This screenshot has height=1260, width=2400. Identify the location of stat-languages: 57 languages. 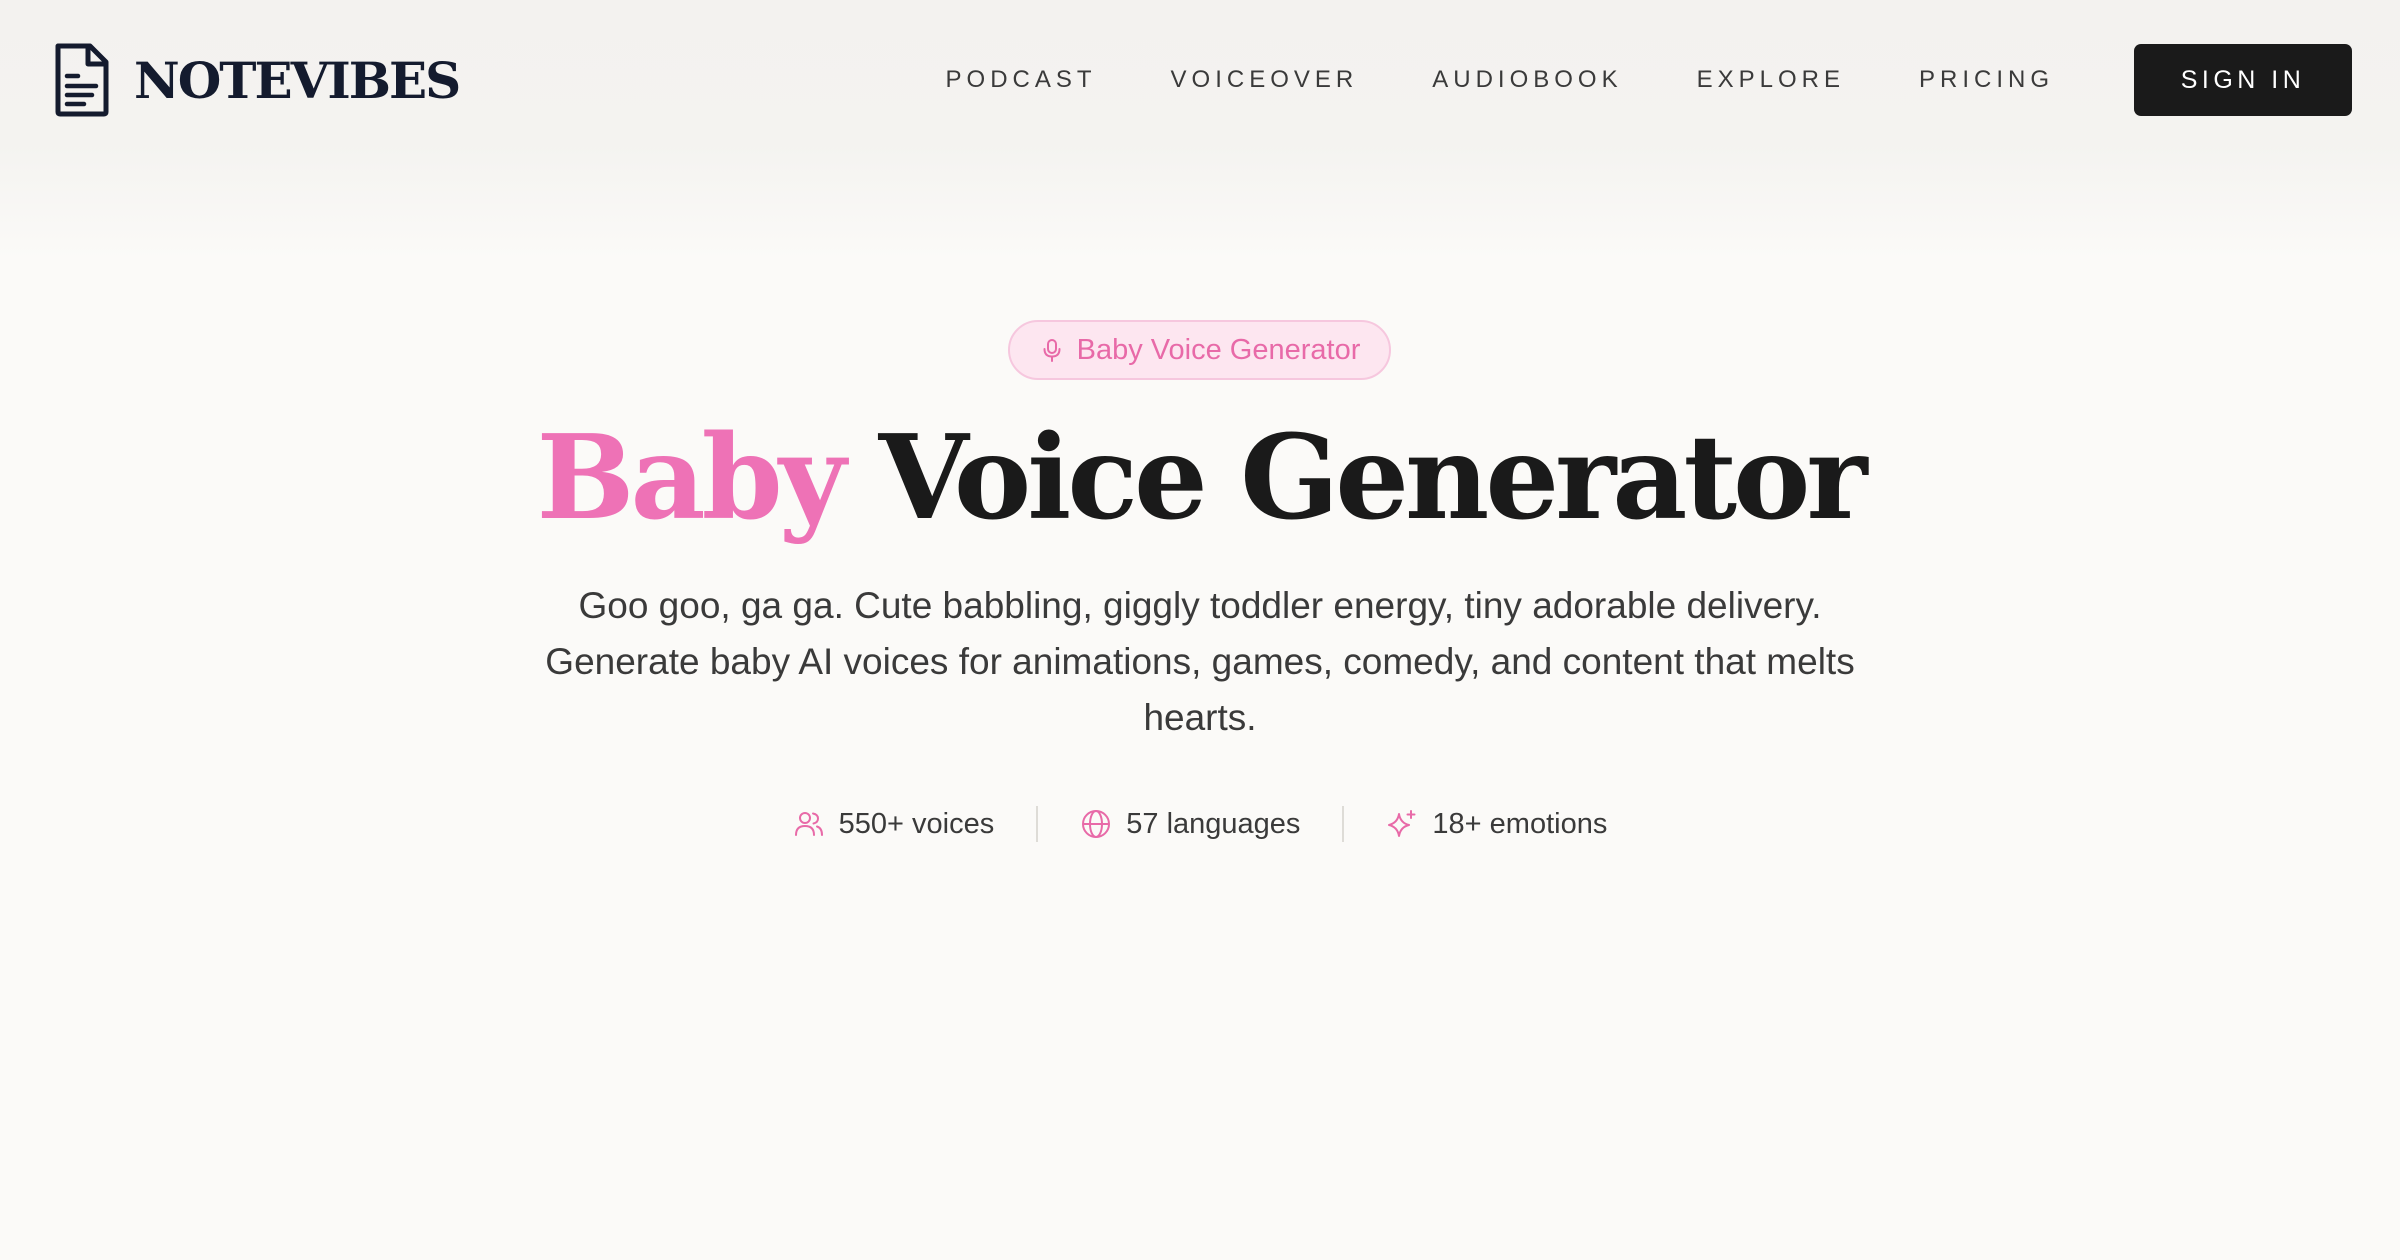
(1190, 824).